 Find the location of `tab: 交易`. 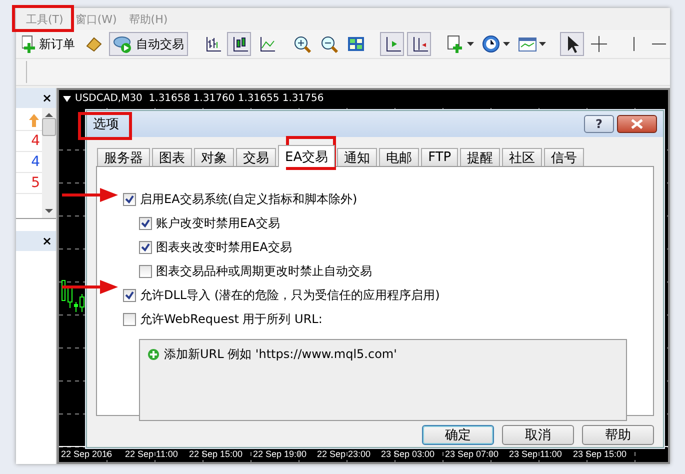

tab: 交易 is located at coordinates (256, 157).